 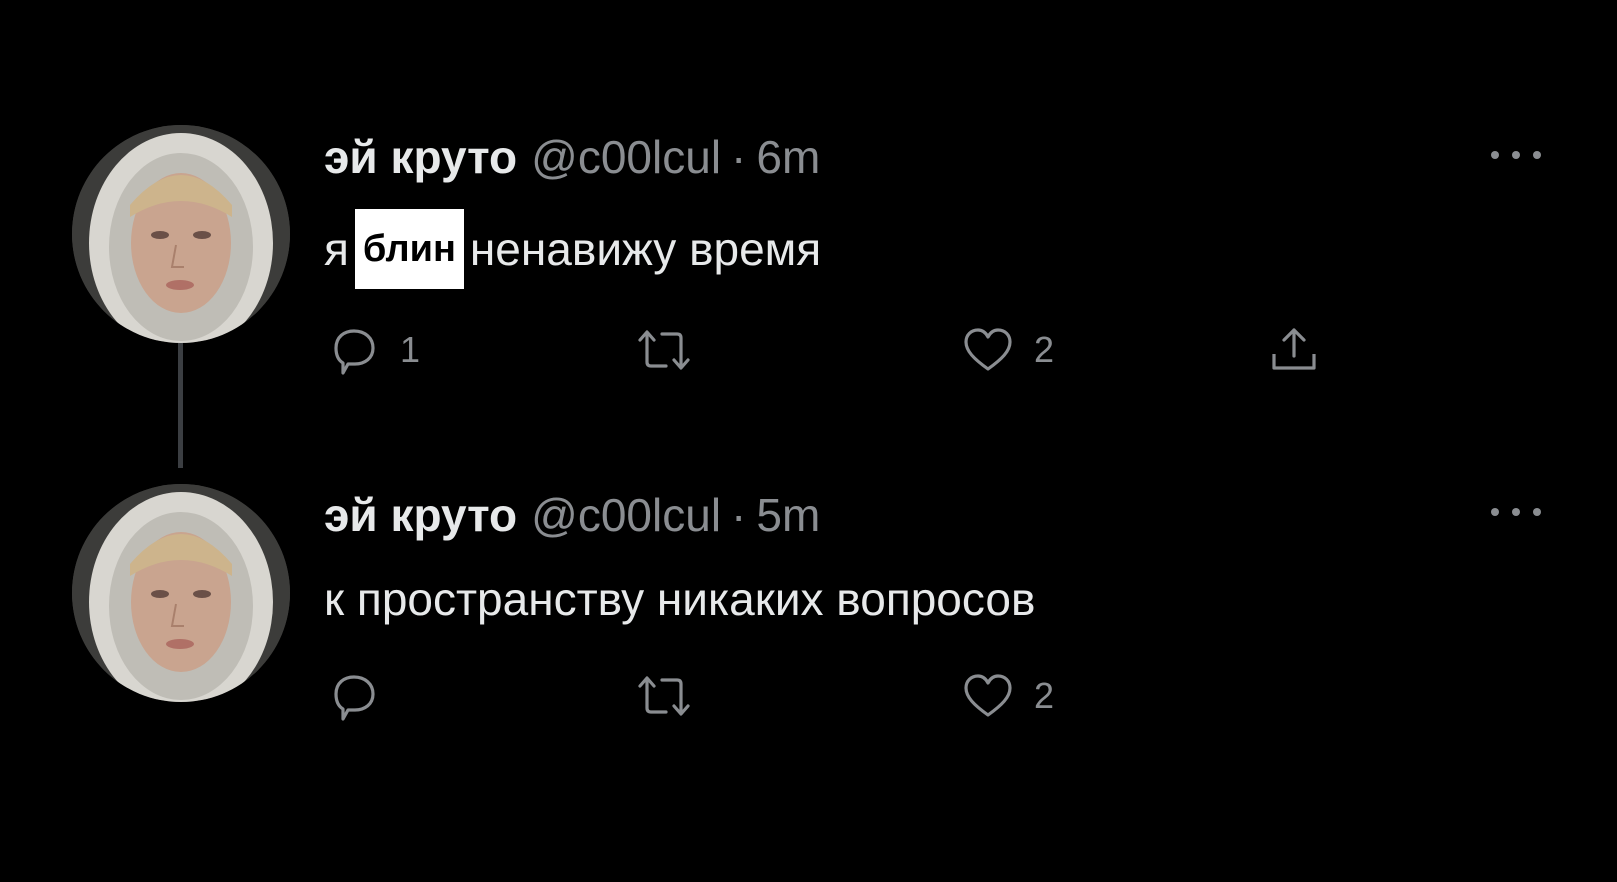 I want to click on censored-word-box: блин, so click(x=409, y=249).